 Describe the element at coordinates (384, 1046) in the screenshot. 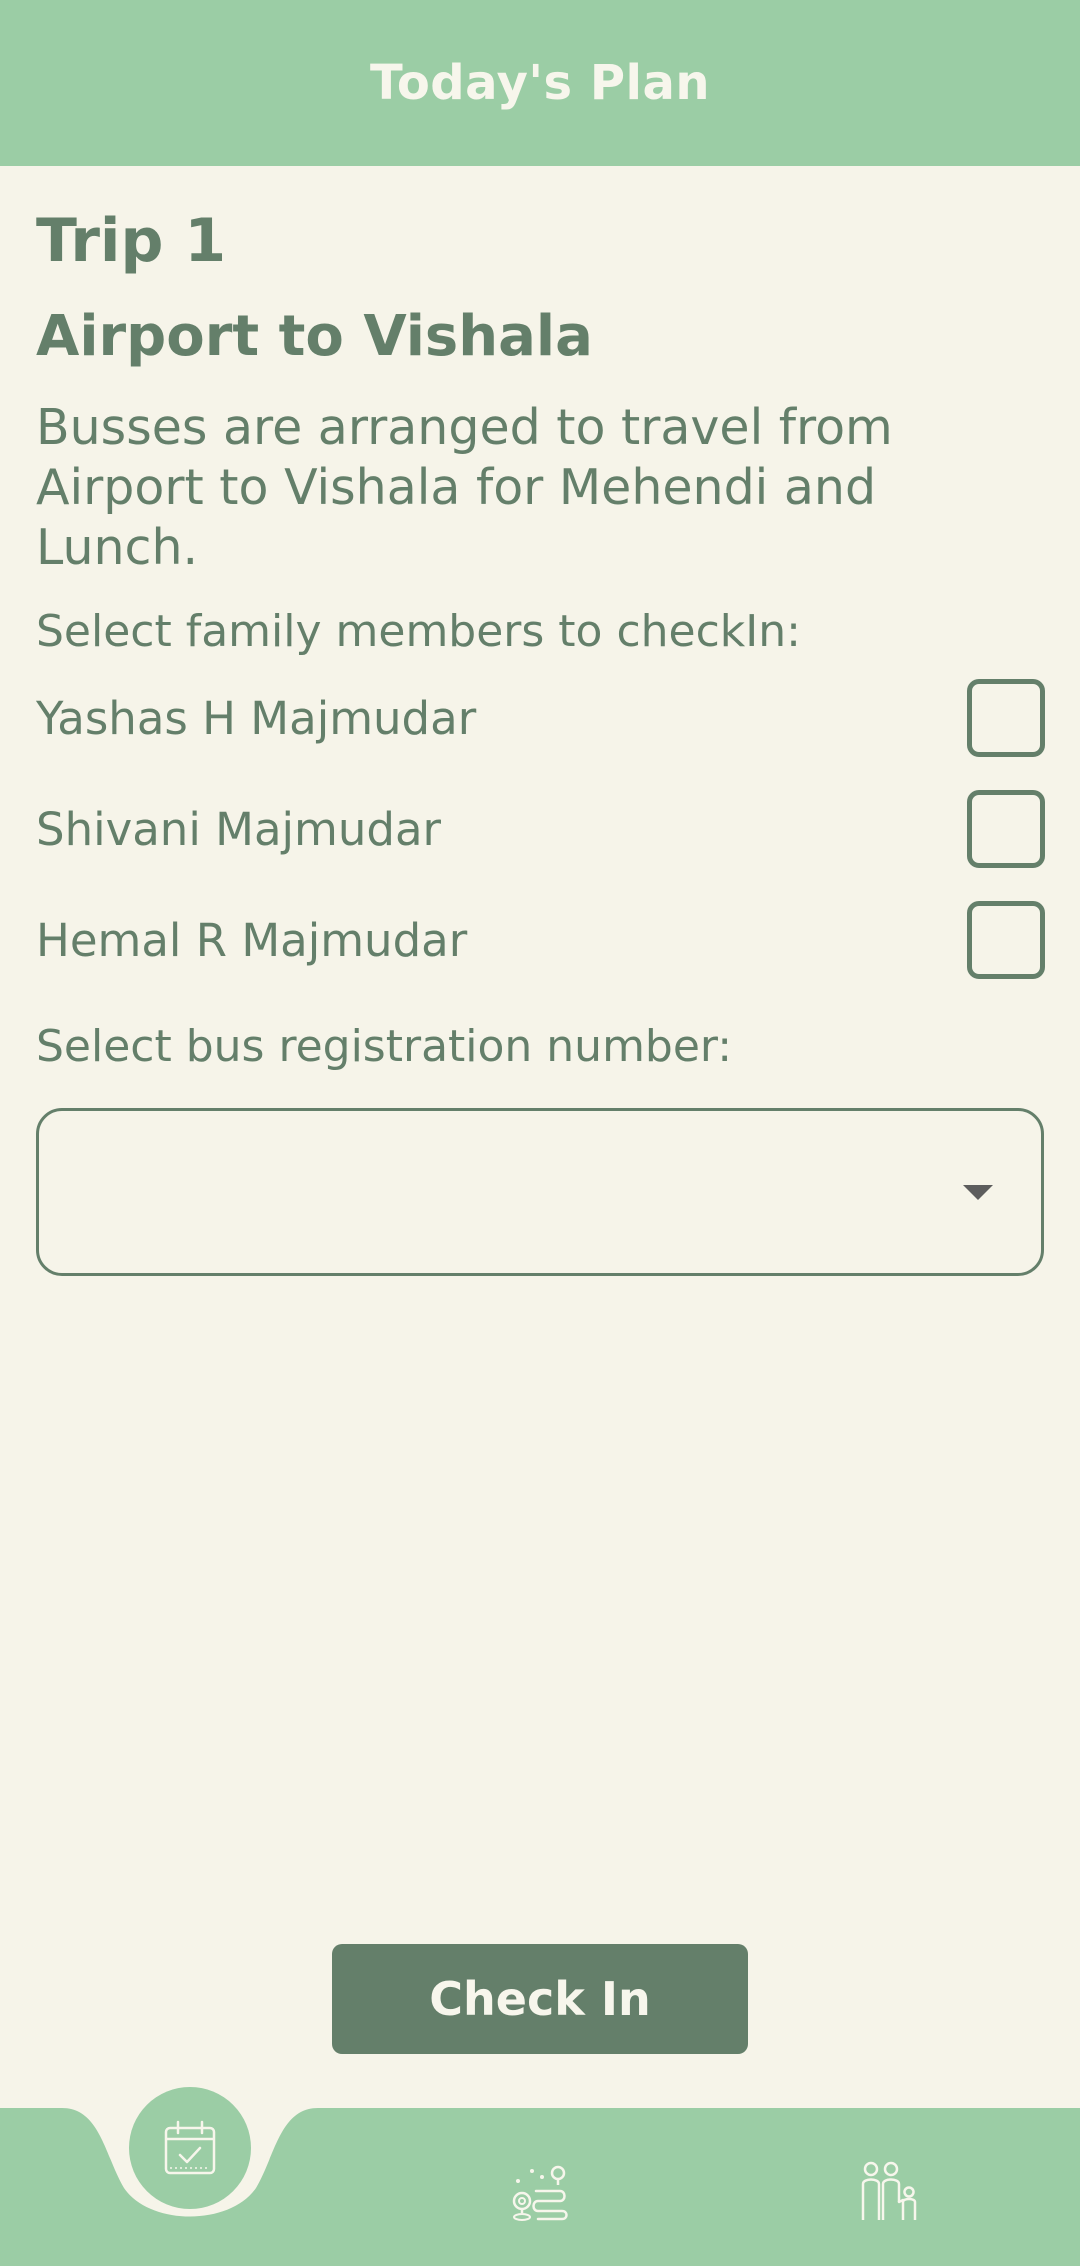

I see `bus-prompt: Select bus registration number:` at that location.